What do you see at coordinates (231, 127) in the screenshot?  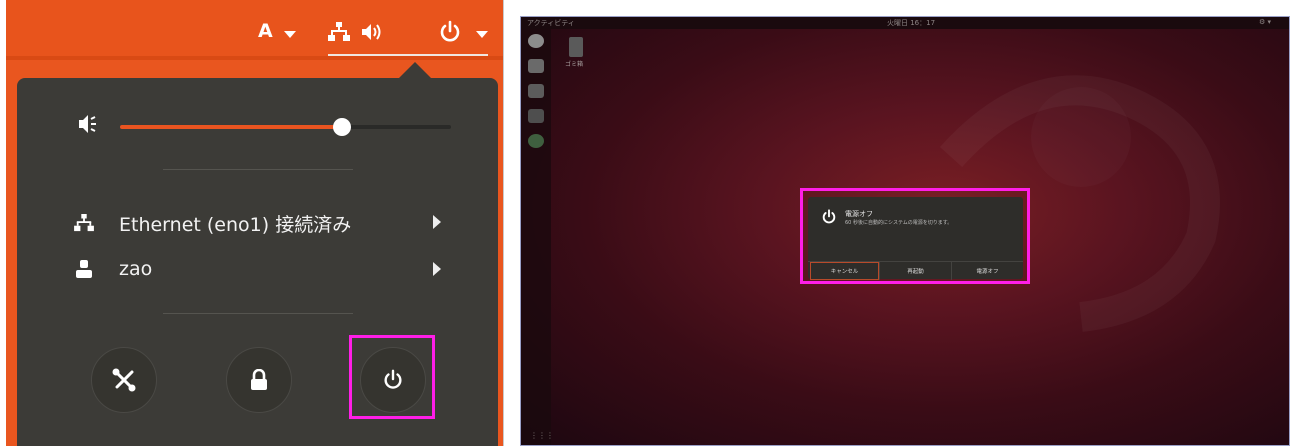 I see `volume-slider-fill` at bounding box center [231, 127].